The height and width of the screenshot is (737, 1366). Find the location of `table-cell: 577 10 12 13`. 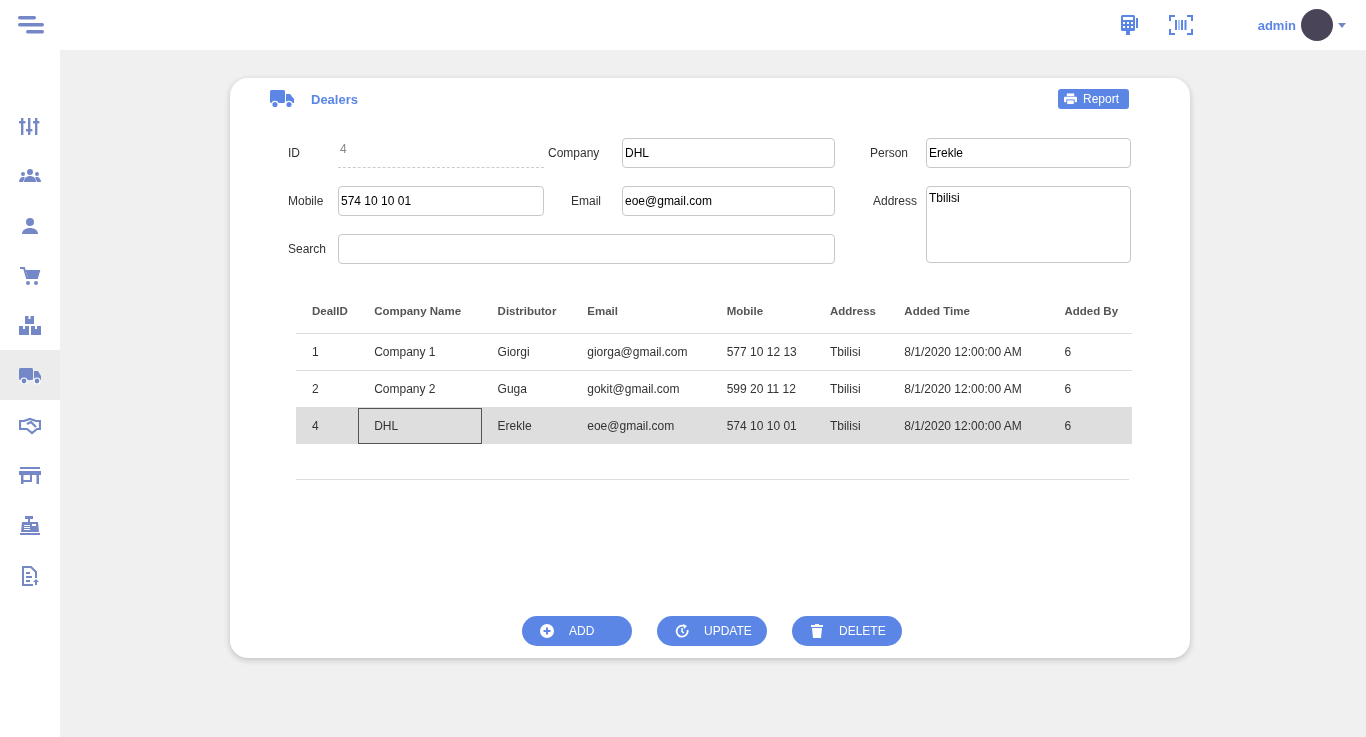

table-cell: 577 10 12 13 is located at coordinates (762, 352).